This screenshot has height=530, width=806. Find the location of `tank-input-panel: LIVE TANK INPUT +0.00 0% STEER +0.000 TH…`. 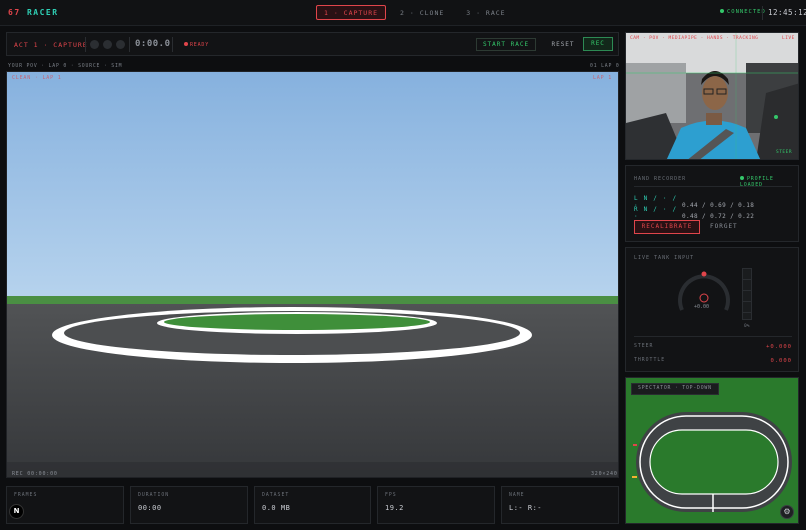

tank-input-panel: LIVE TANK INPUT +0.00 0% STEER +0.000 TH… is located at coordinates (712, 309).